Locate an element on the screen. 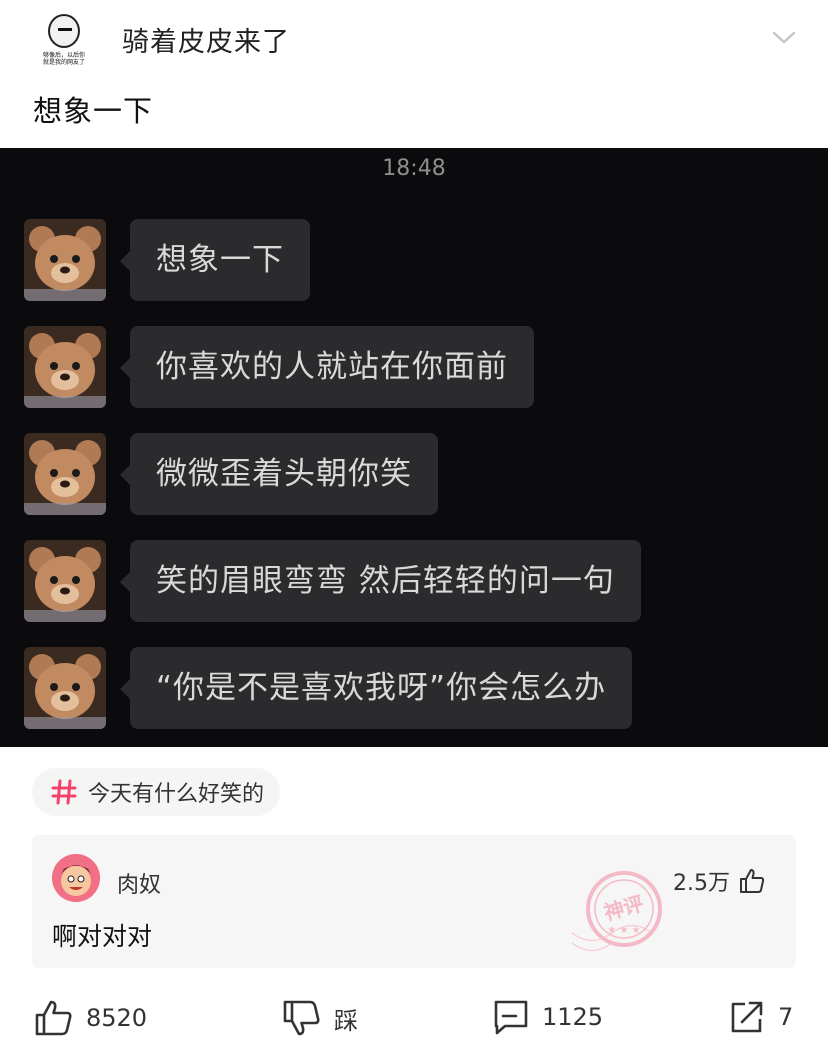 The image size is (828, 1056). chat-bubble: “你是不是喜欢我呀”你会怎么办 is located at coordinates (376, 688).